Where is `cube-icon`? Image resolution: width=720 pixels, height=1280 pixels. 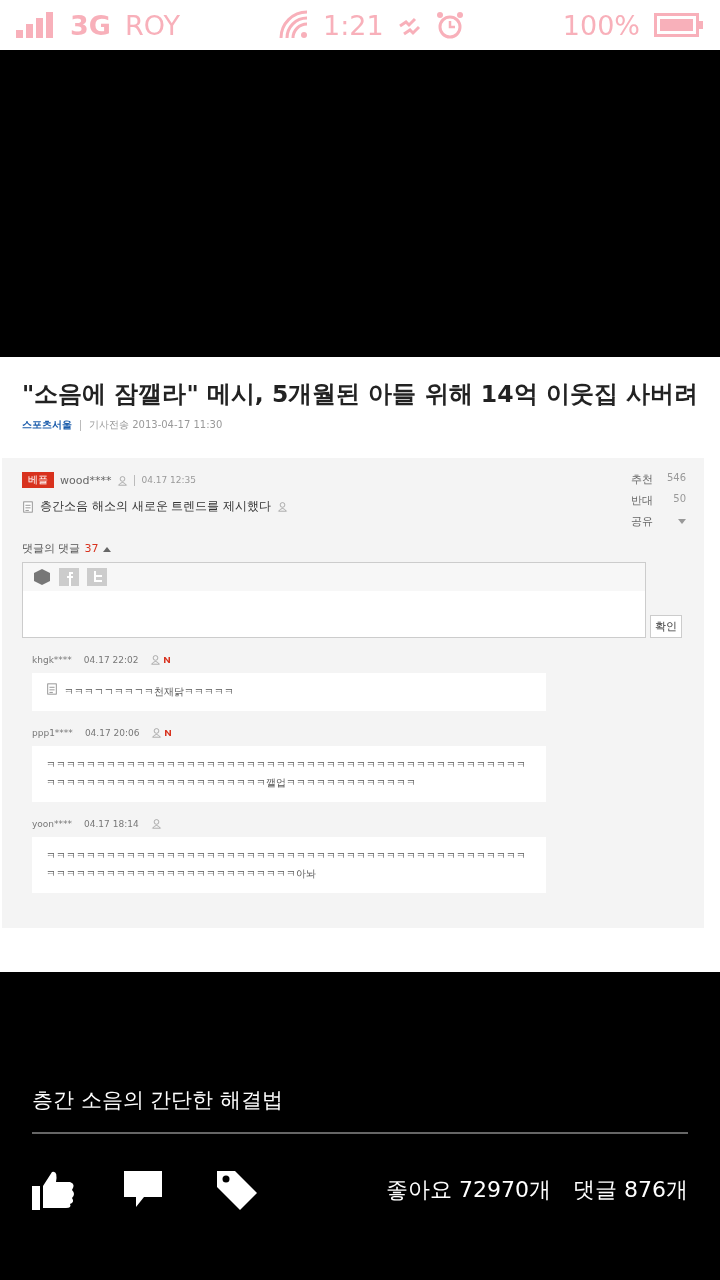 cube-icon is located at coordinates (42, 577).